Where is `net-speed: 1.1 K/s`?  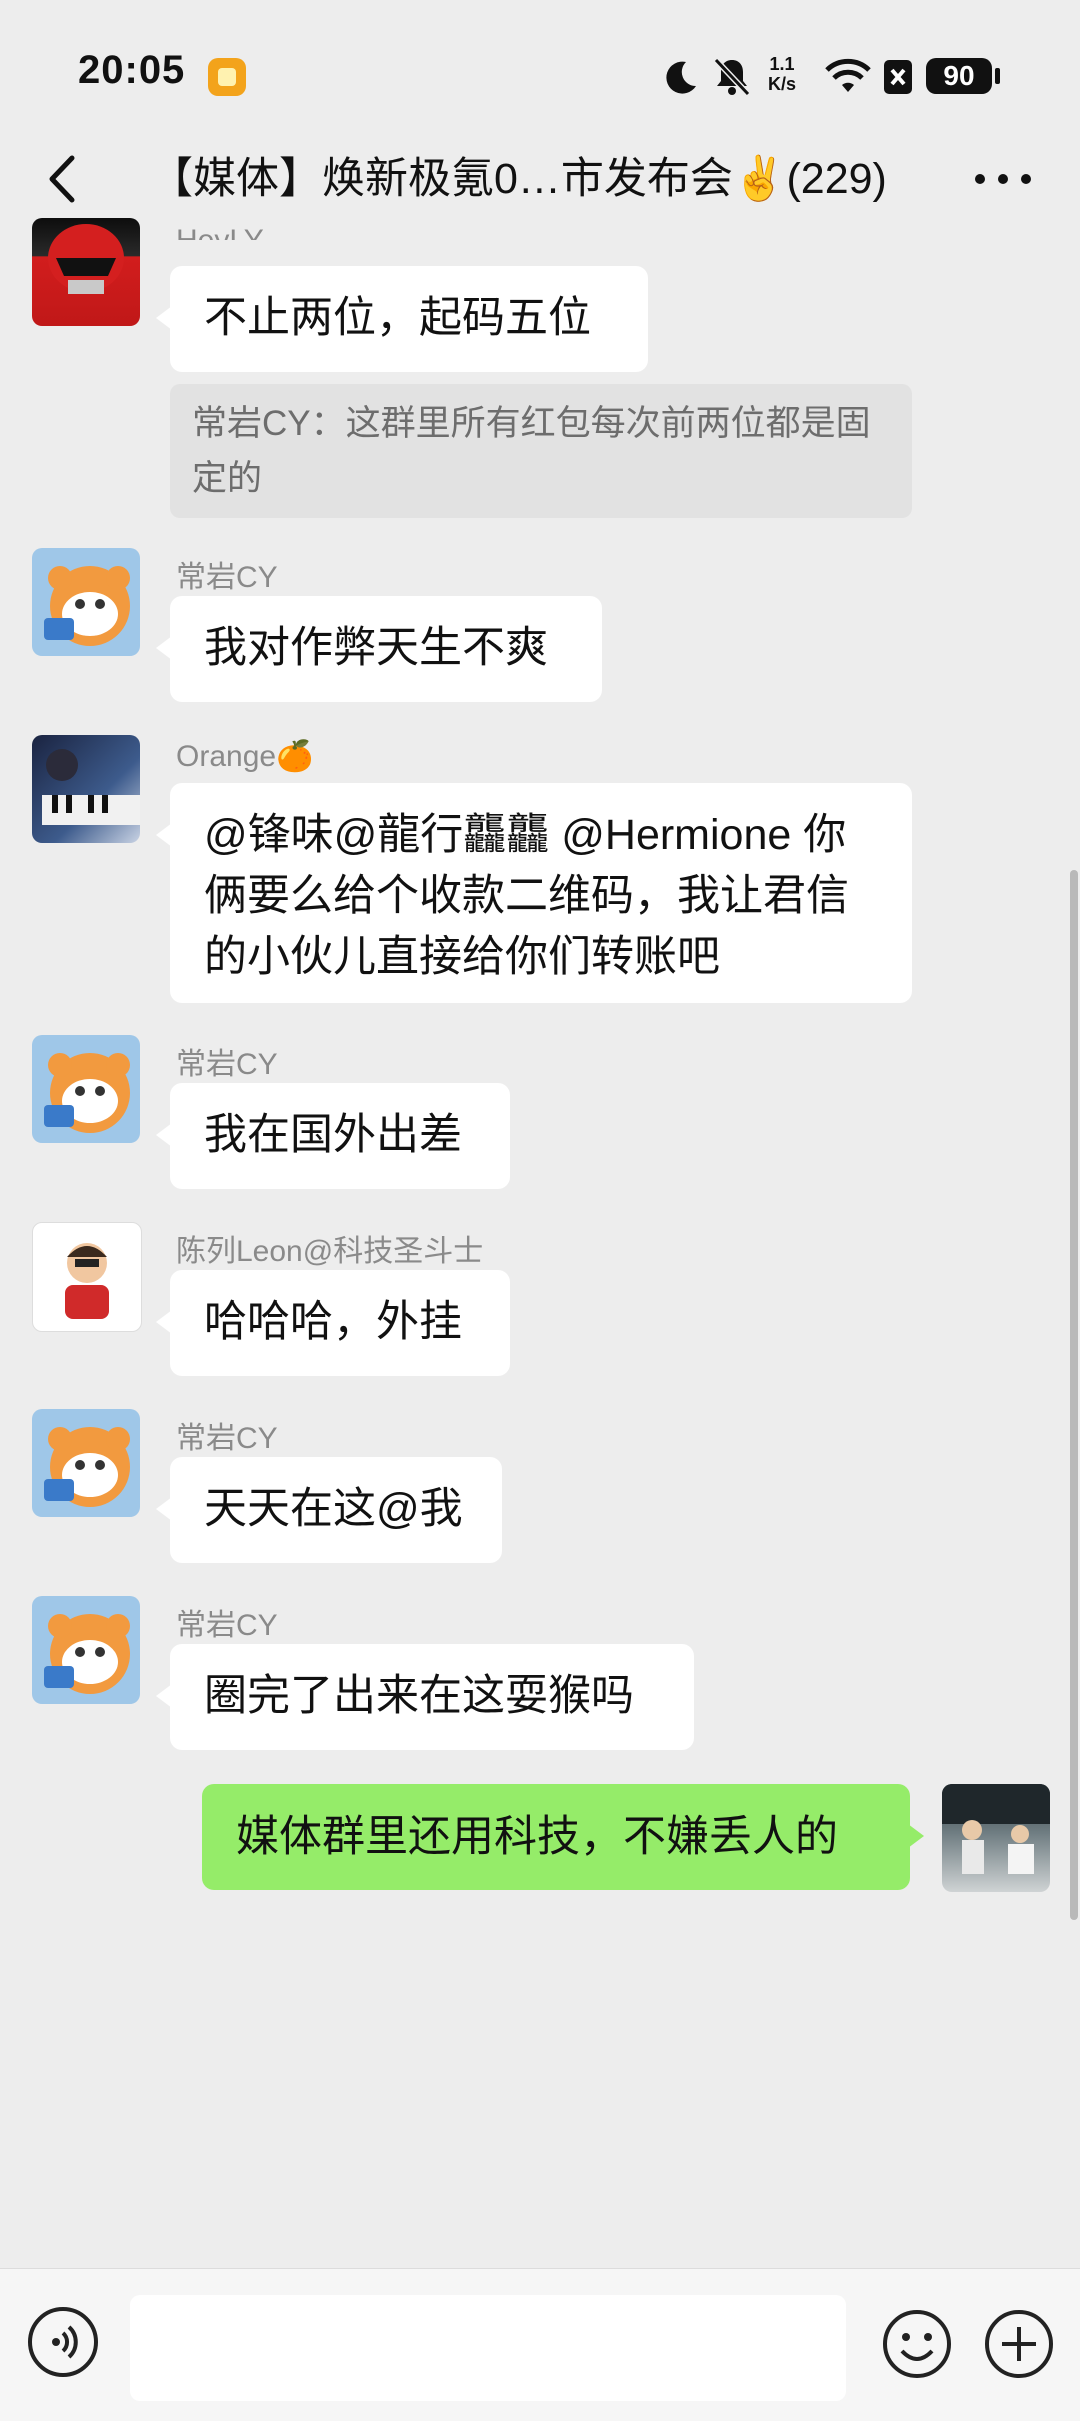
net-speed: 1.1 K/s is located at coordinates (782, 74).